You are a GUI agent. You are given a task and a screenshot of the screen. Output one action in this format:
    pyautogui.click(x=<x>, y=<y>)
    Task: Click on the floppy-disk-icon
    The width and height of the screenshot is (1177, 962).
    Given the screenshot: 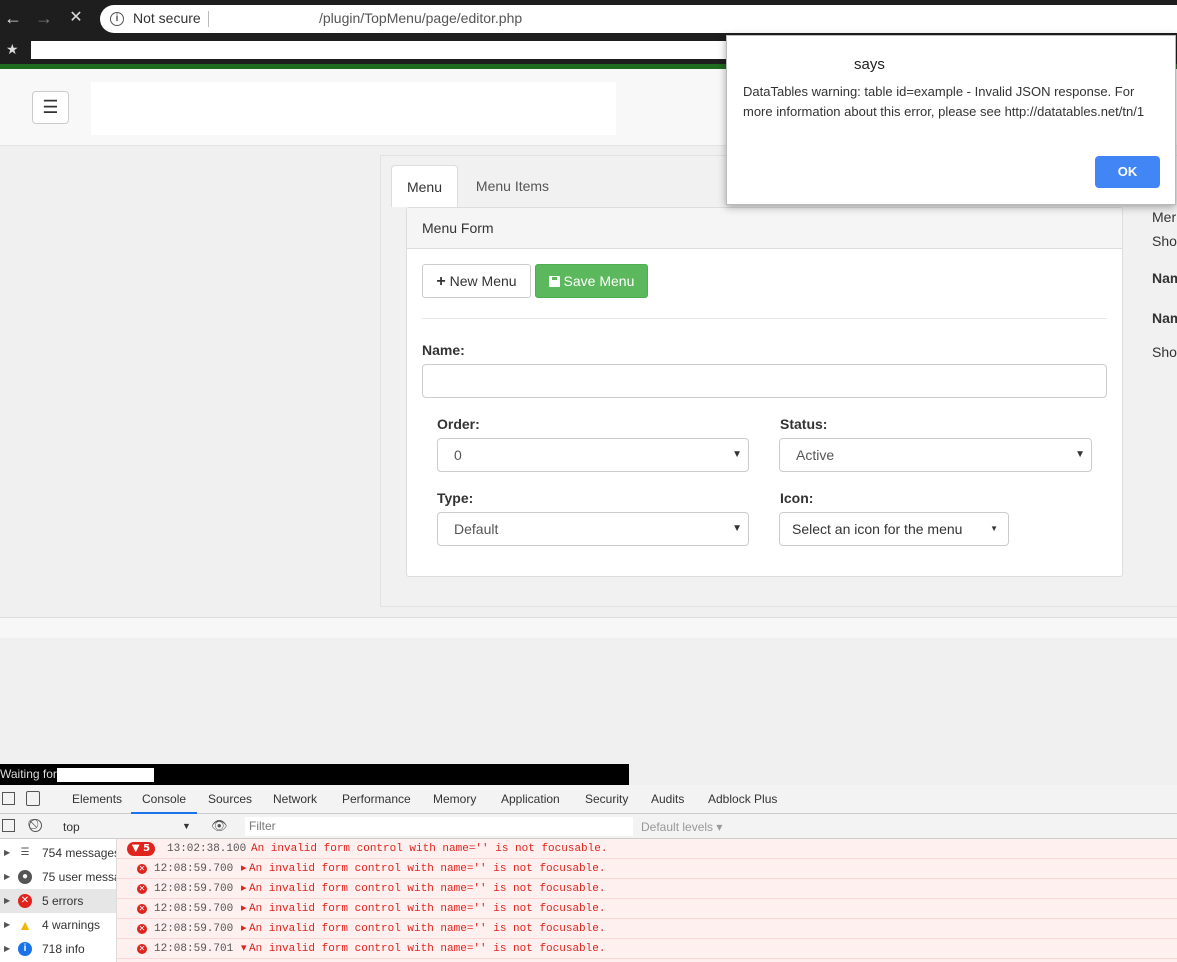 What is the action you would take?
    pyautogui.click(x=554, y=281)
    